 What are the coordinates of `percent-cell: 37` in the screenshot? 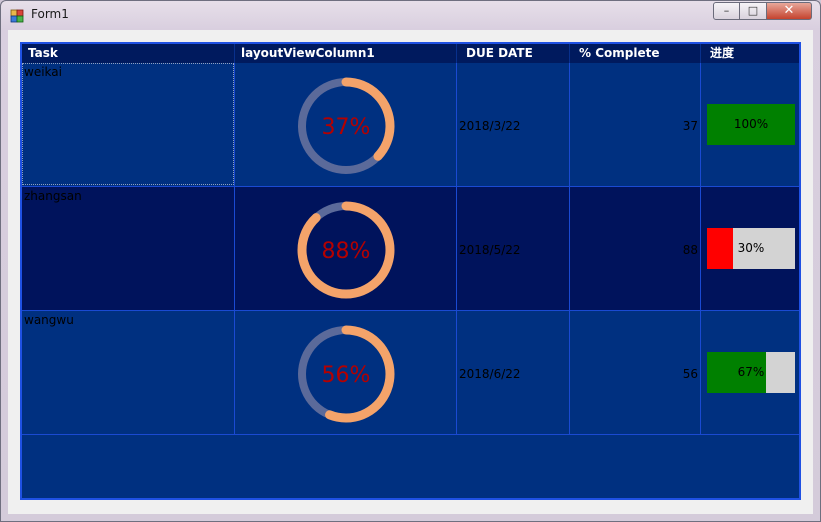 It's located at (635, 124).